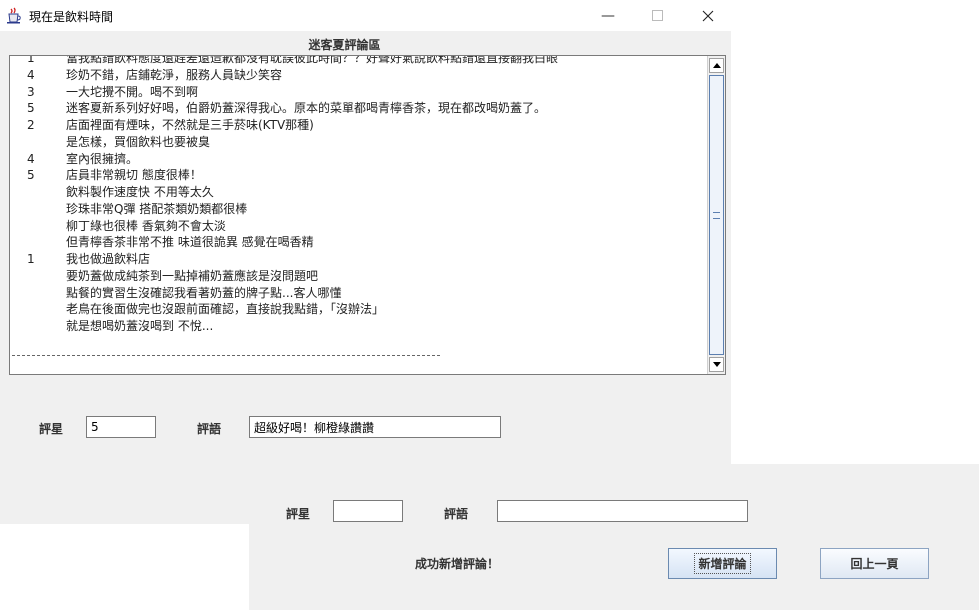 The height and width of the screenshot is (610, 979). What do you see at coordinates (360, 293) in the screenshot?
I see `review-row: 點餐的實習生沒確認我看著奶蓋的牌子點...客人哪懂` at bounding box center [360, 293].